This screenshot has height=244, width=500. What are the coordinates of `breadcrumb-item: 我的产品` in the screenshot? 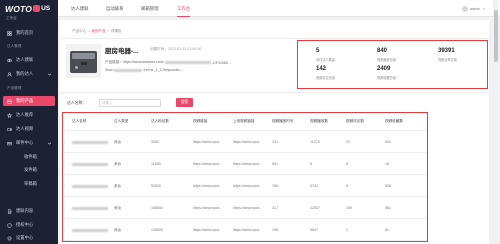 It's located at (98, 31).